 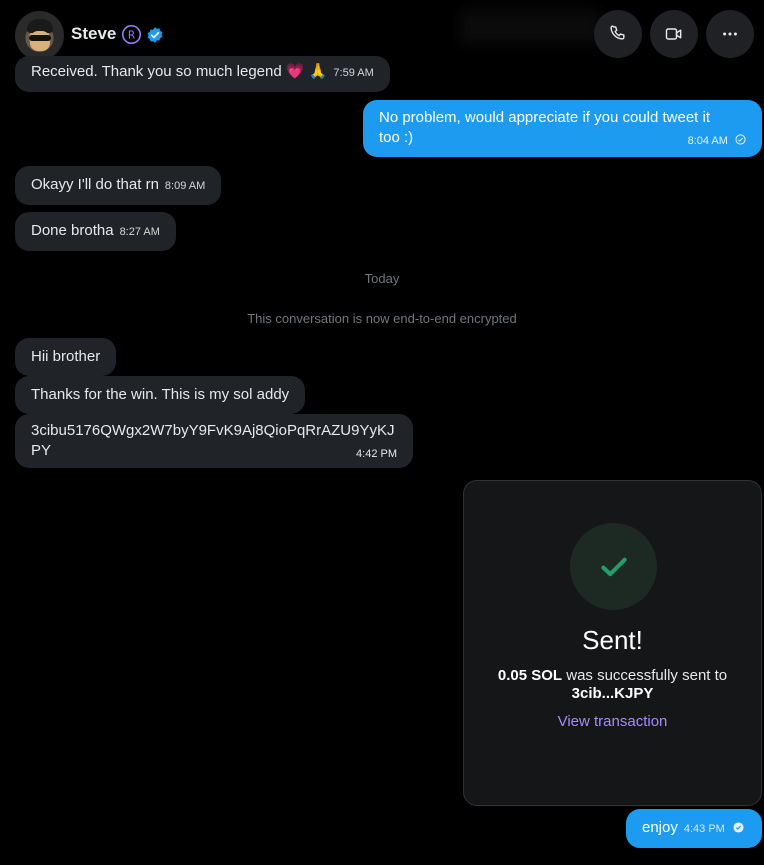 I want to click on message-time: 4:43 PM, so click(x=704, y=829).